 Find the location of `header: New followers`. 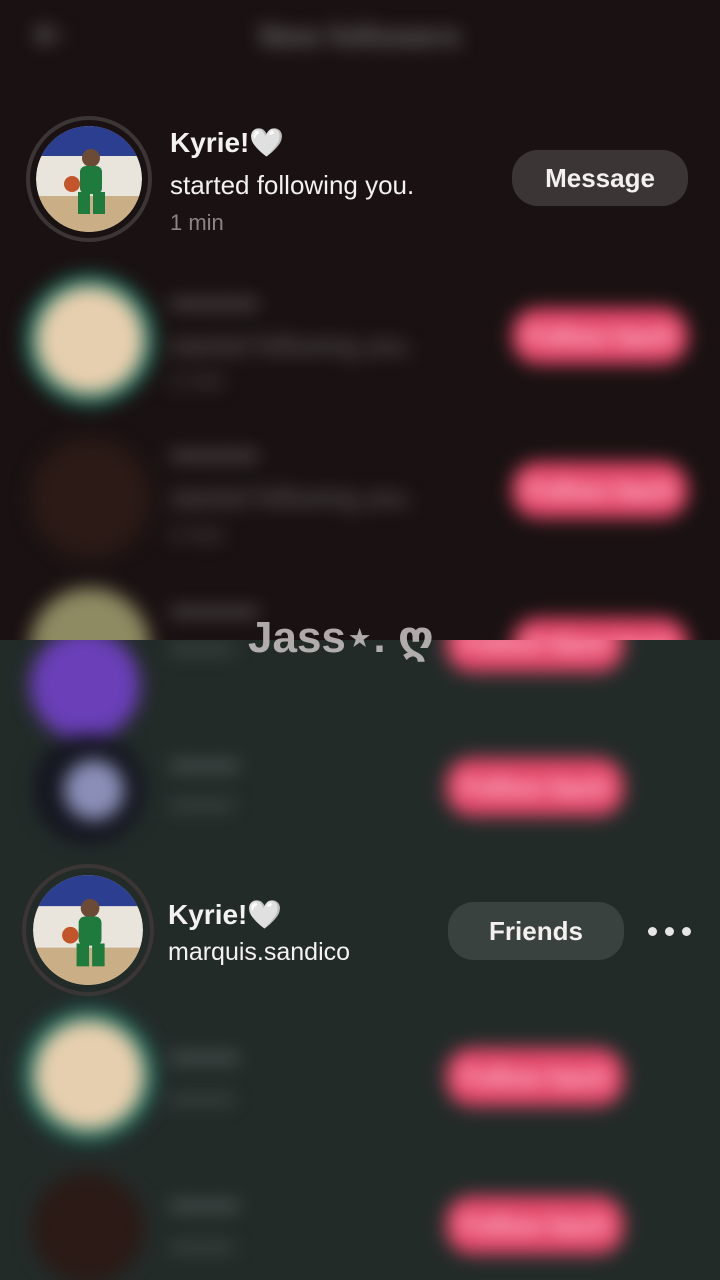

header: New followers is located at coordinates (360, 40).